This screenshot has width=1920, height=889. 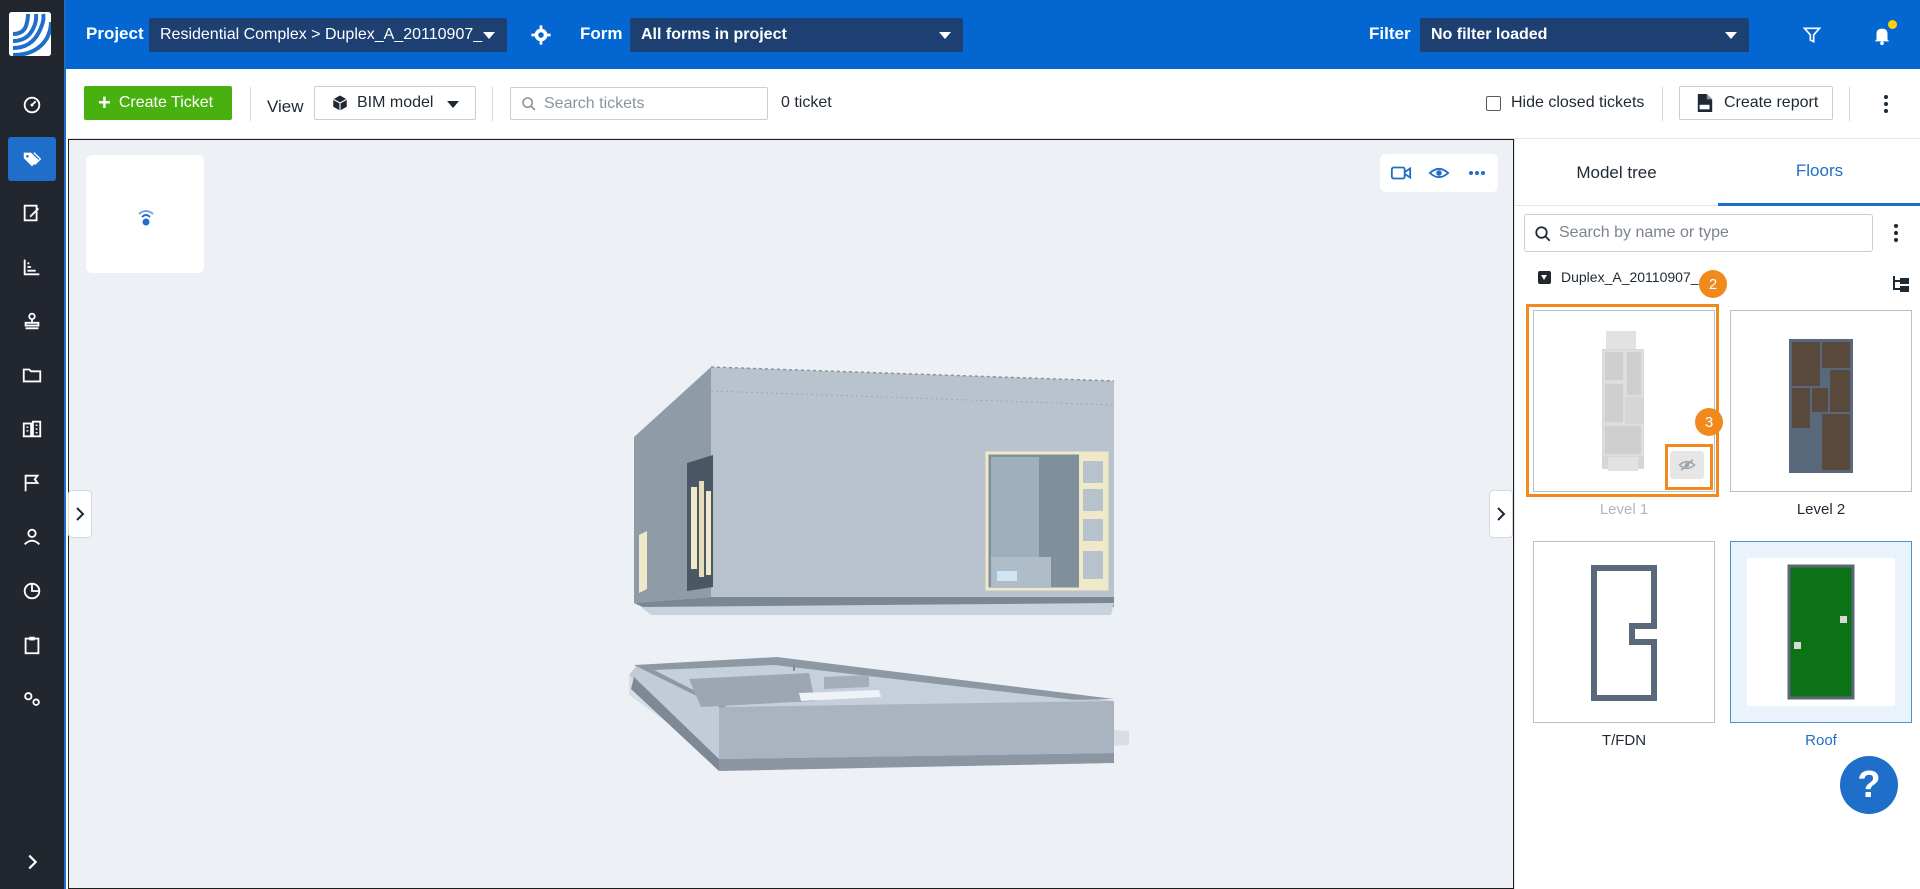 What do you see at coordinates (601, 33) in the screenshot?
I see `form-label: Form` at bounding box center [601, 33].